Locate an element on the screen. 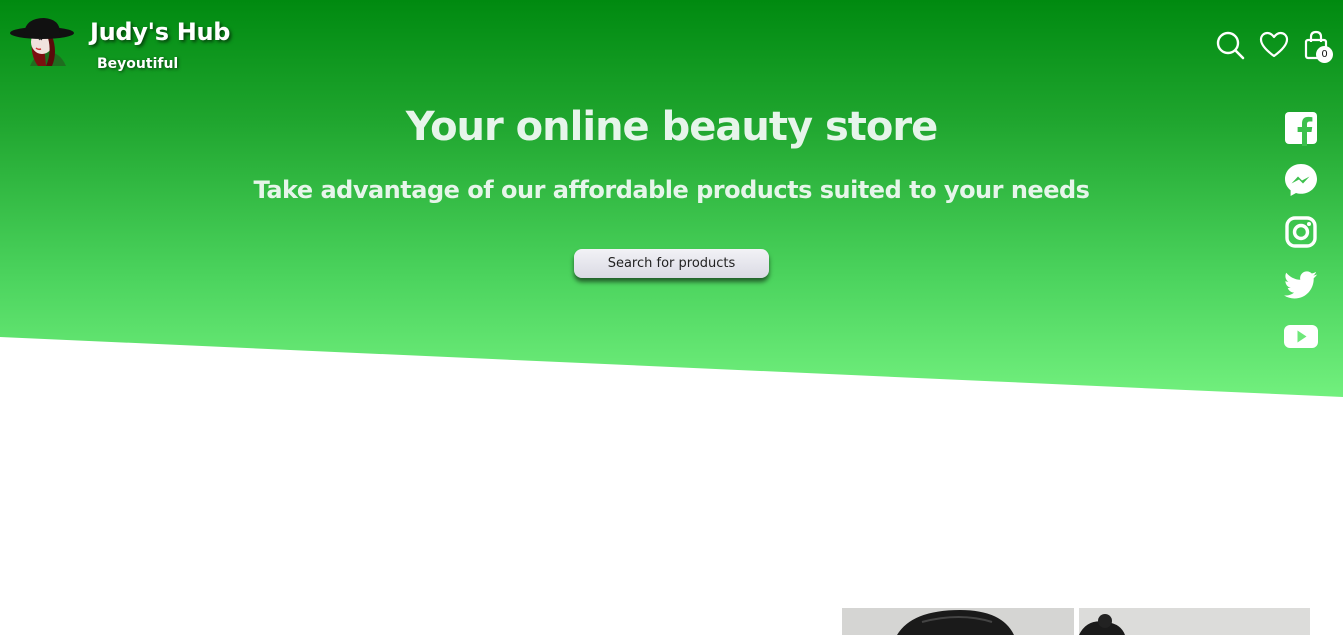  youtube-icon is located at coordinates (1301, 336).